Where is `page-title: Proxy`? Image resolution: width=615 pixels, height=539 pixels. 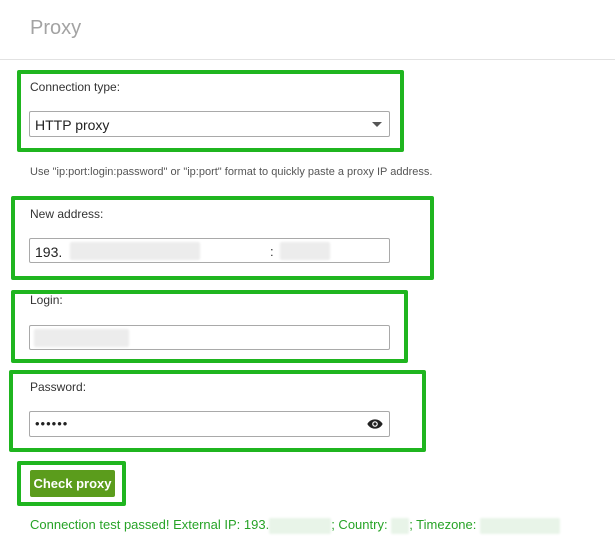
page-title: Proxy is located at coordinates (56, 28).